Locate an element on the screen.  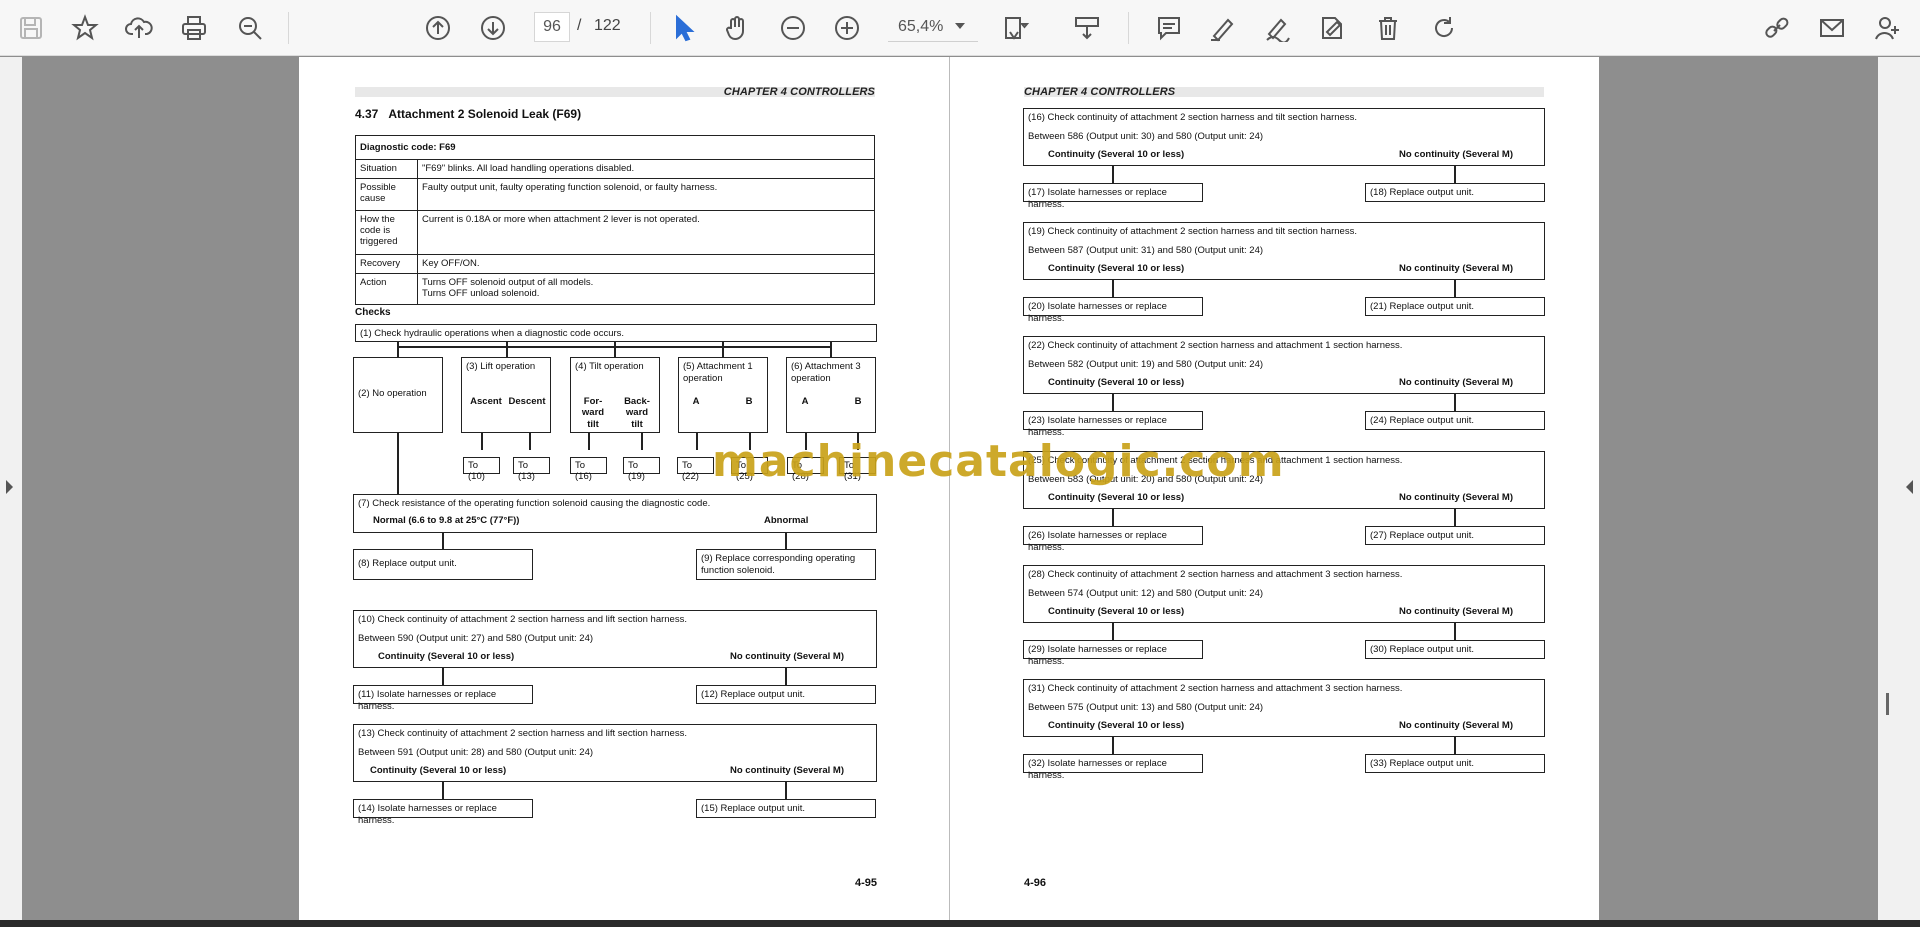
checks-heading: Checks is located at coordinates (373, 312).